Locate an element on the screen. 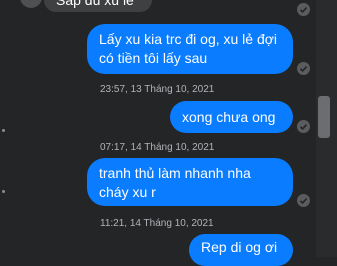 This screenshot has width=337, height=266. message-timestamp: 23:57, 13 Tháng 10, 2021 is located at coordinates (157, 89).